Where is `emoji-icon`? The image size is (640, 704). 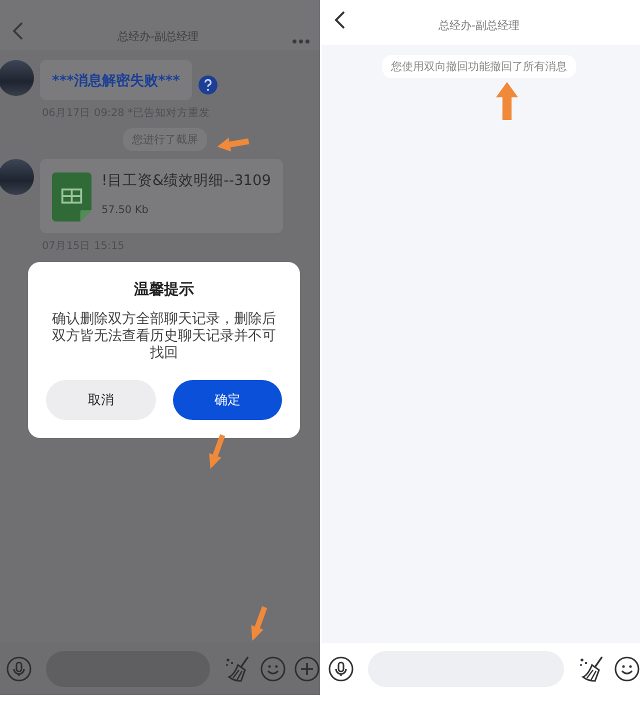 emoji-icon is located at coordinates (627, 669).